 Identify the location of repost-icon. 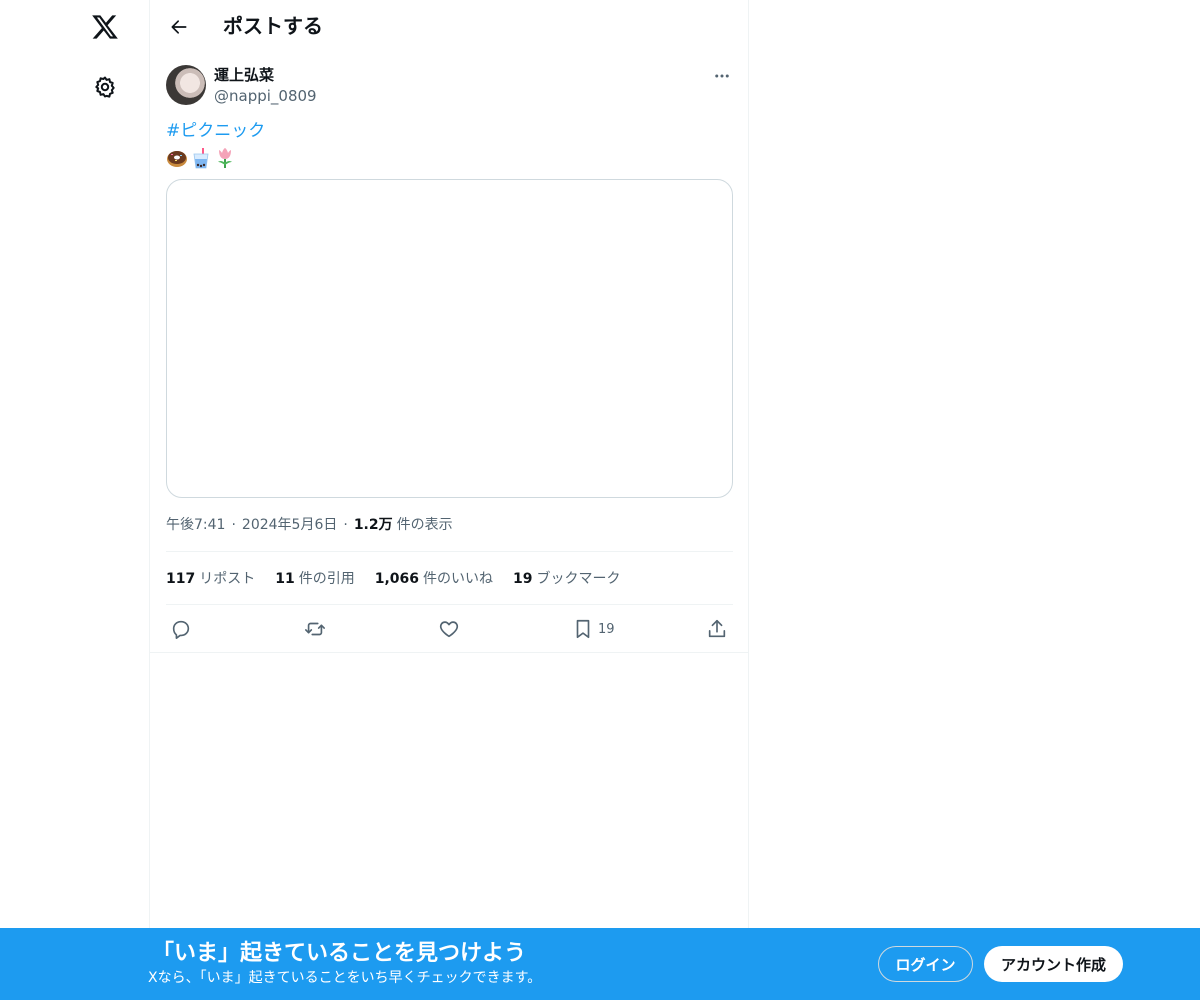
(315, 629).